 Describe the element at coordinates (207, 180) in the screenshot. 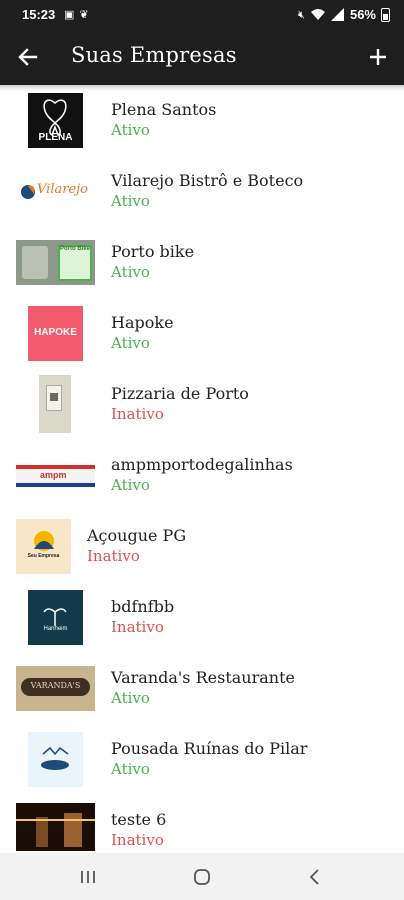

I see `company-name: Vilarejo Bistrô e Boteco` at that location.